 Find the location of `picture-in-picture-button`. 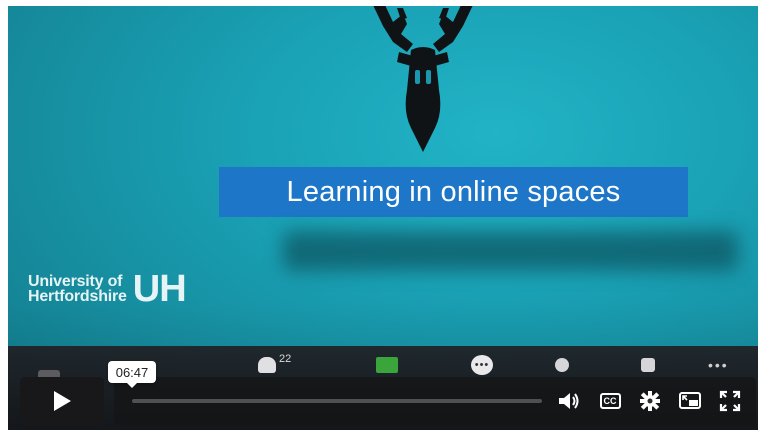

picture-in-picture-button is located at coordinates (690, 401).